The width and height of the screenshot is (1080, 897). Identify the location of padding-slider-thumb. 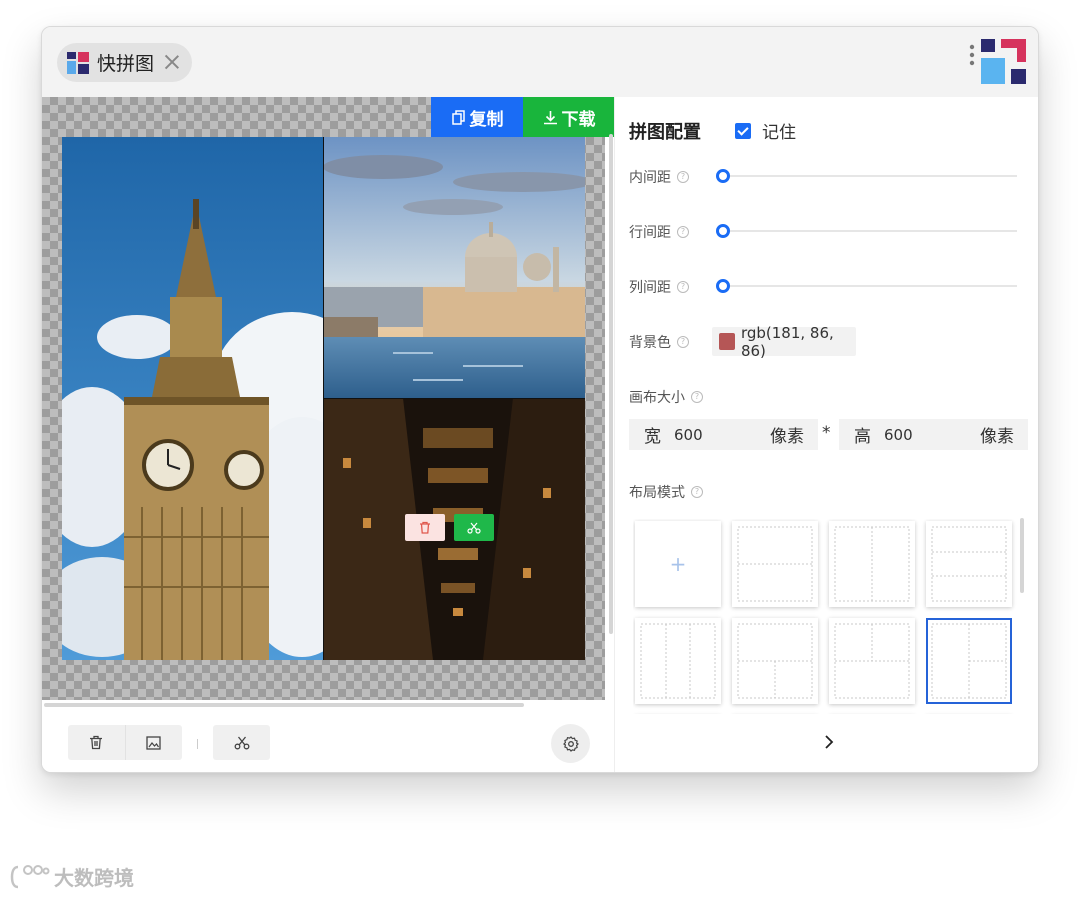
(723, 176).